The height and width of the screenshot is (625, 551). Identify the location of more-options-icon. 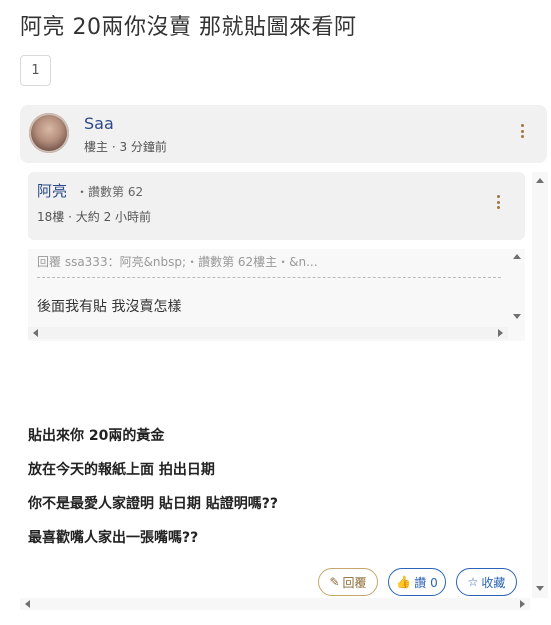
(522, 131).